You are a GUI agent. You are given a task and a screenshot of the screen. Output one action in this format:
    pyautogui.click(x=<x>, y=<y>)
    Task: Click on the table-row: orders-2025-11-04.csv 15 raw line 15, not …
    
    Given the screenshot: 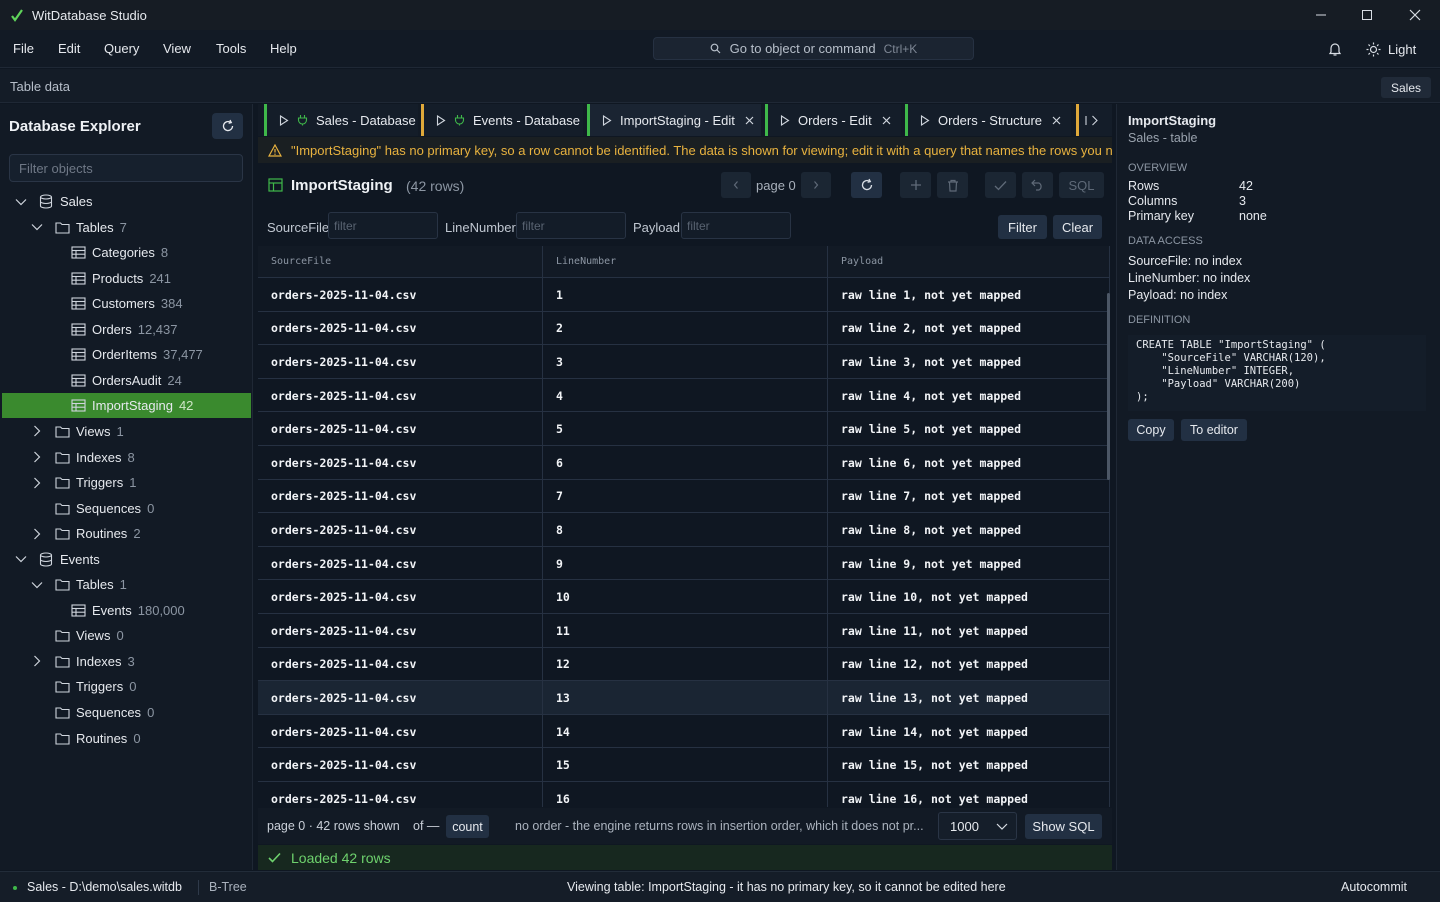 What is the action you would take?
    pyautogui.click(x=684, y=765)
    